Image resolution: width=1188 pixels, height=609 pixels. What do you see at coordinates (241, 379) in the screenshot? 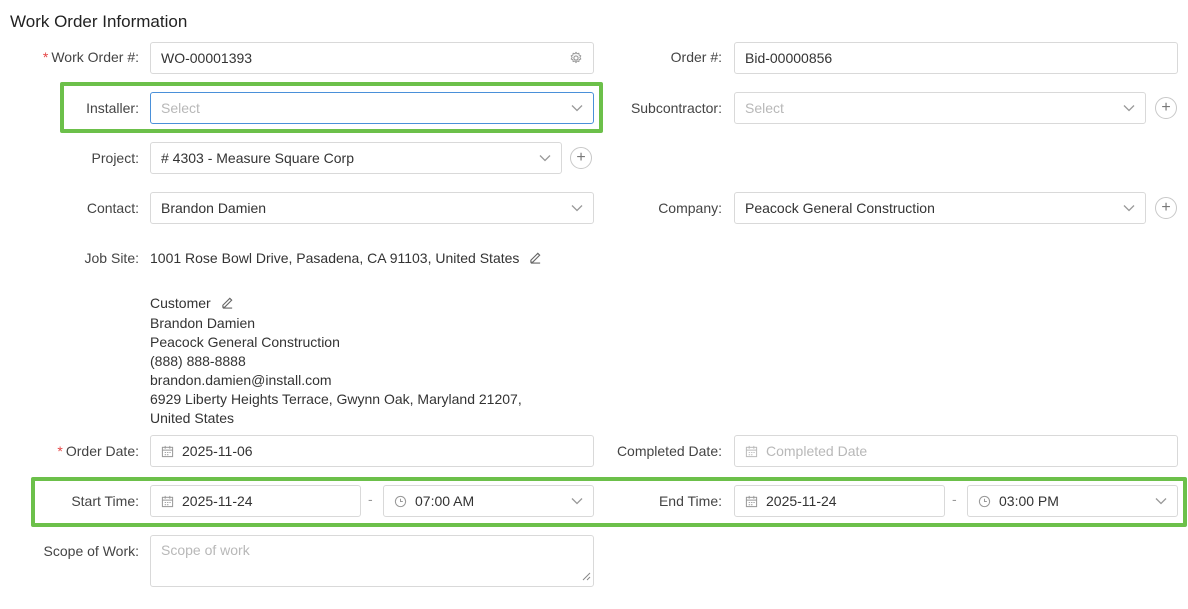
I see `customer-email: brandon.damien@install.com` at bounding box center [241, 379].